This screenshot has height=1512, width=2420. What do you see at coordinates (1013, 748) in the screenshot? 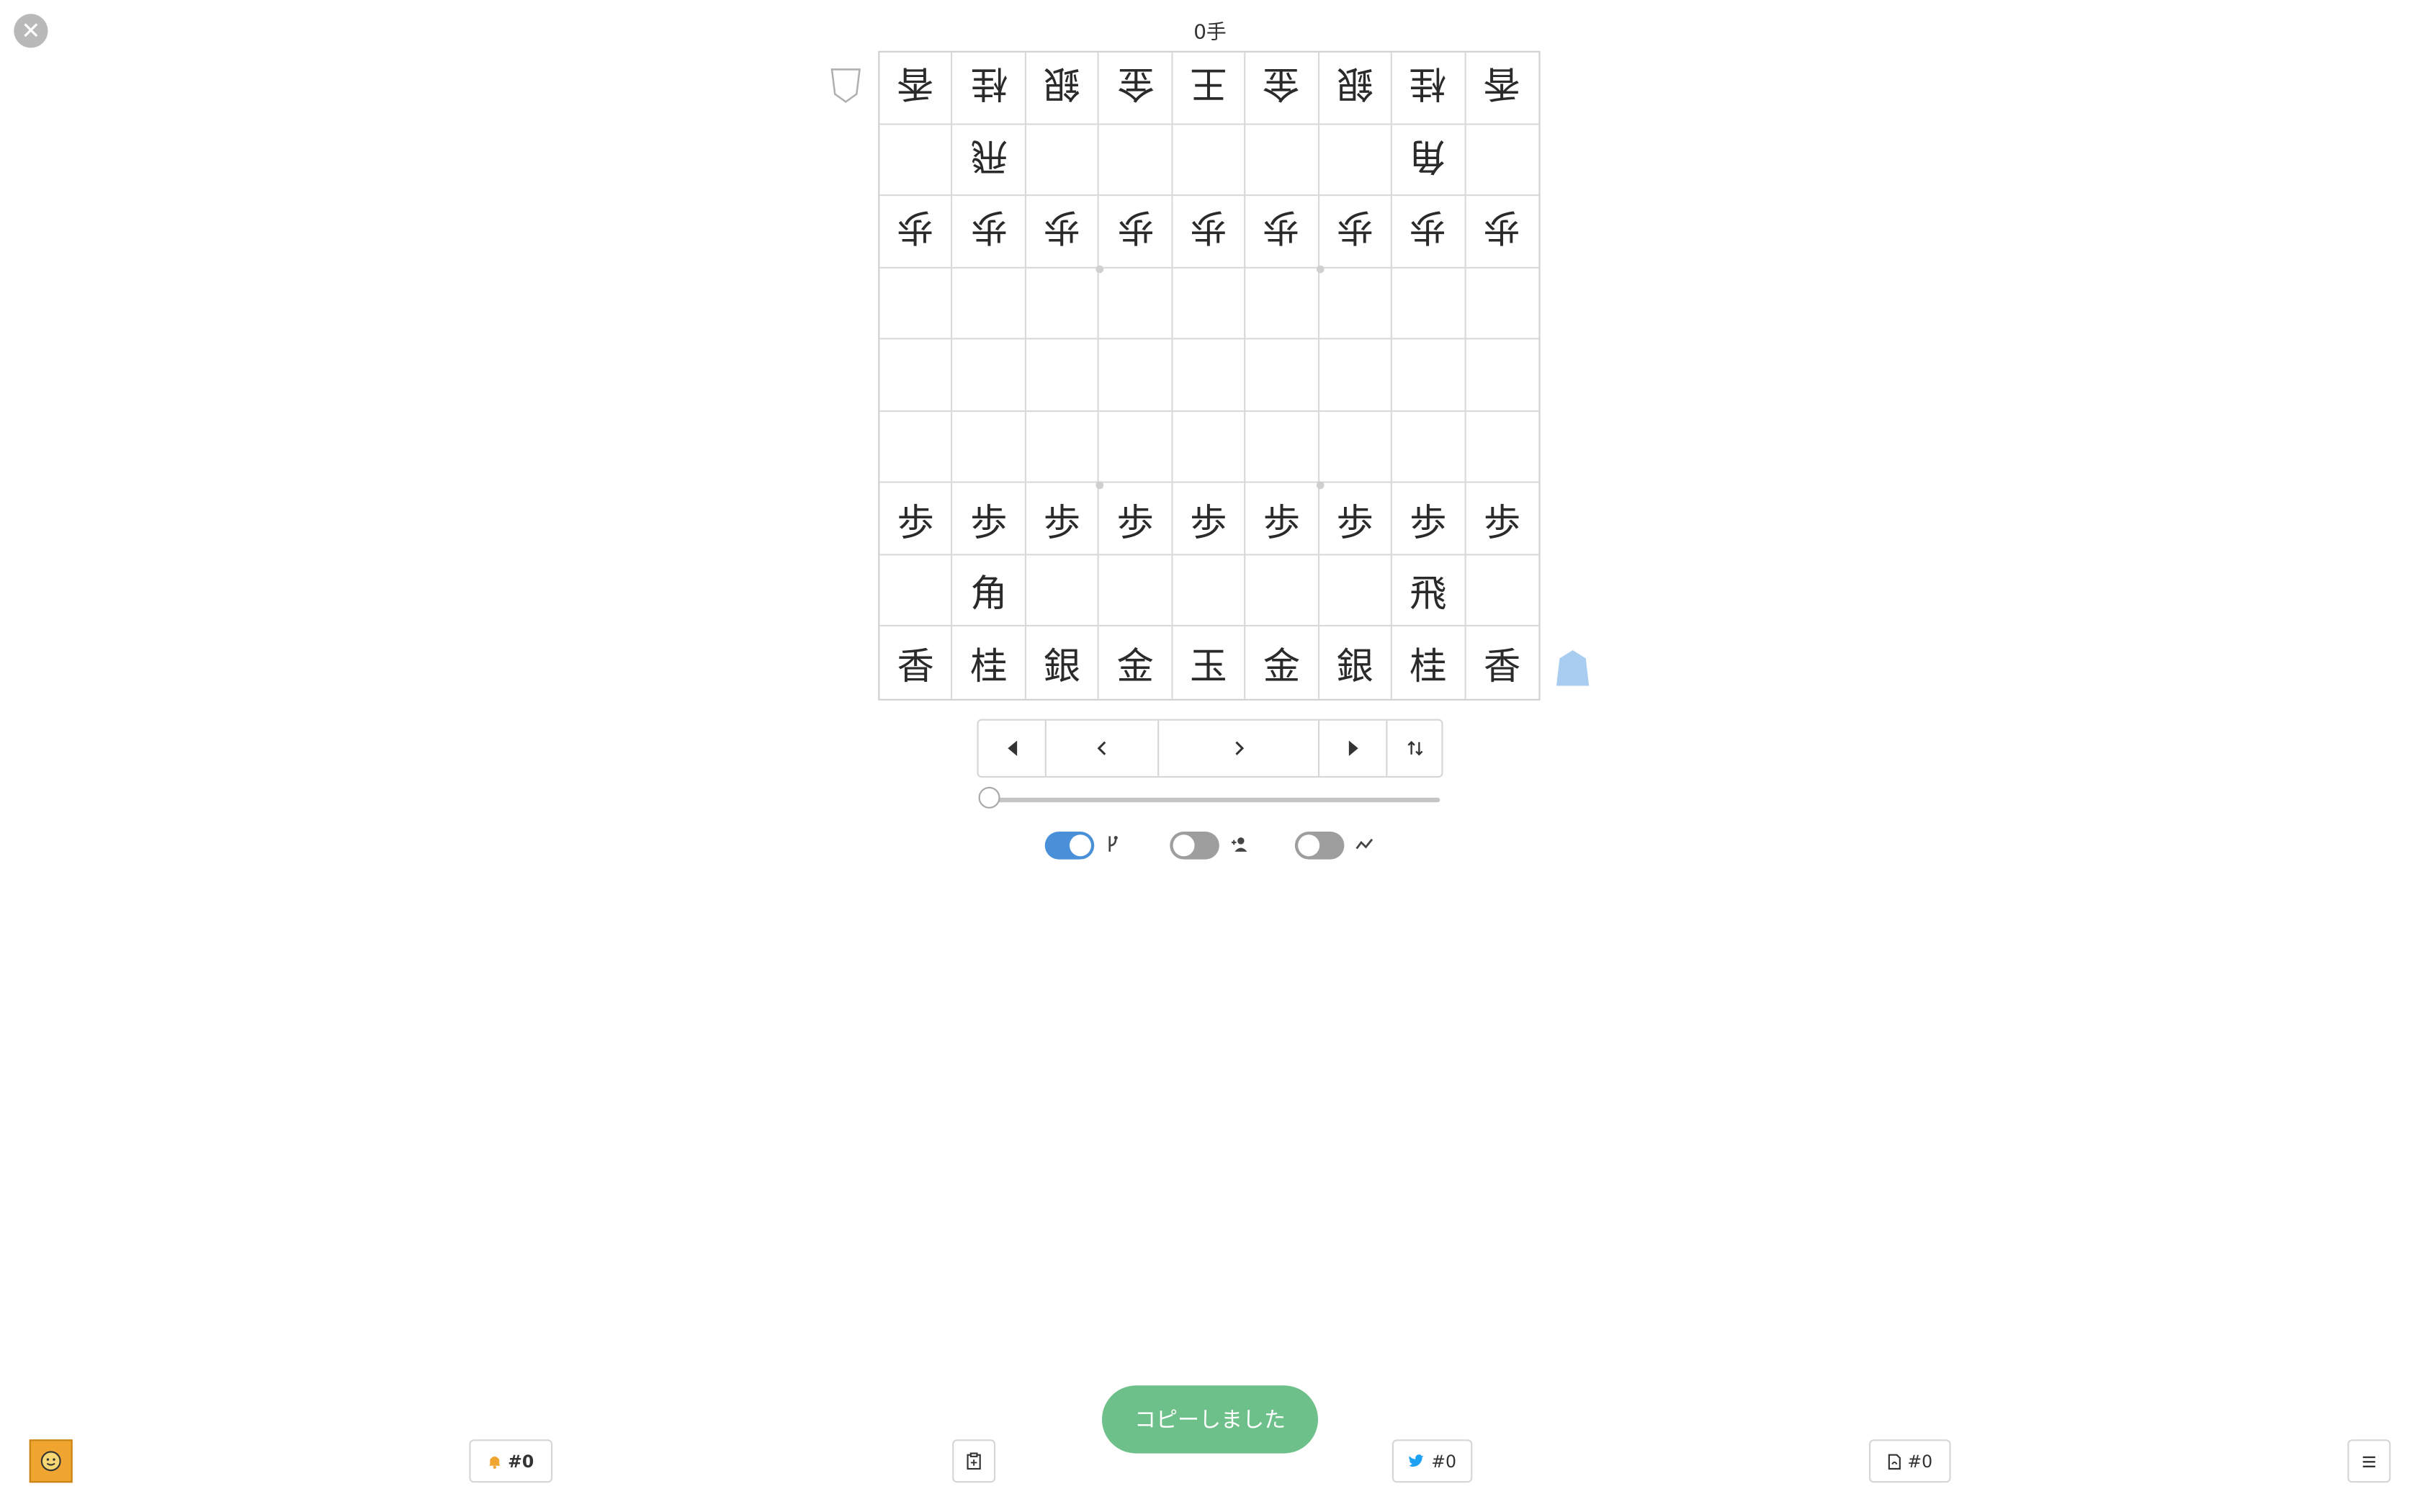
I see `first-move-button` at bounding box center [1013, 748].